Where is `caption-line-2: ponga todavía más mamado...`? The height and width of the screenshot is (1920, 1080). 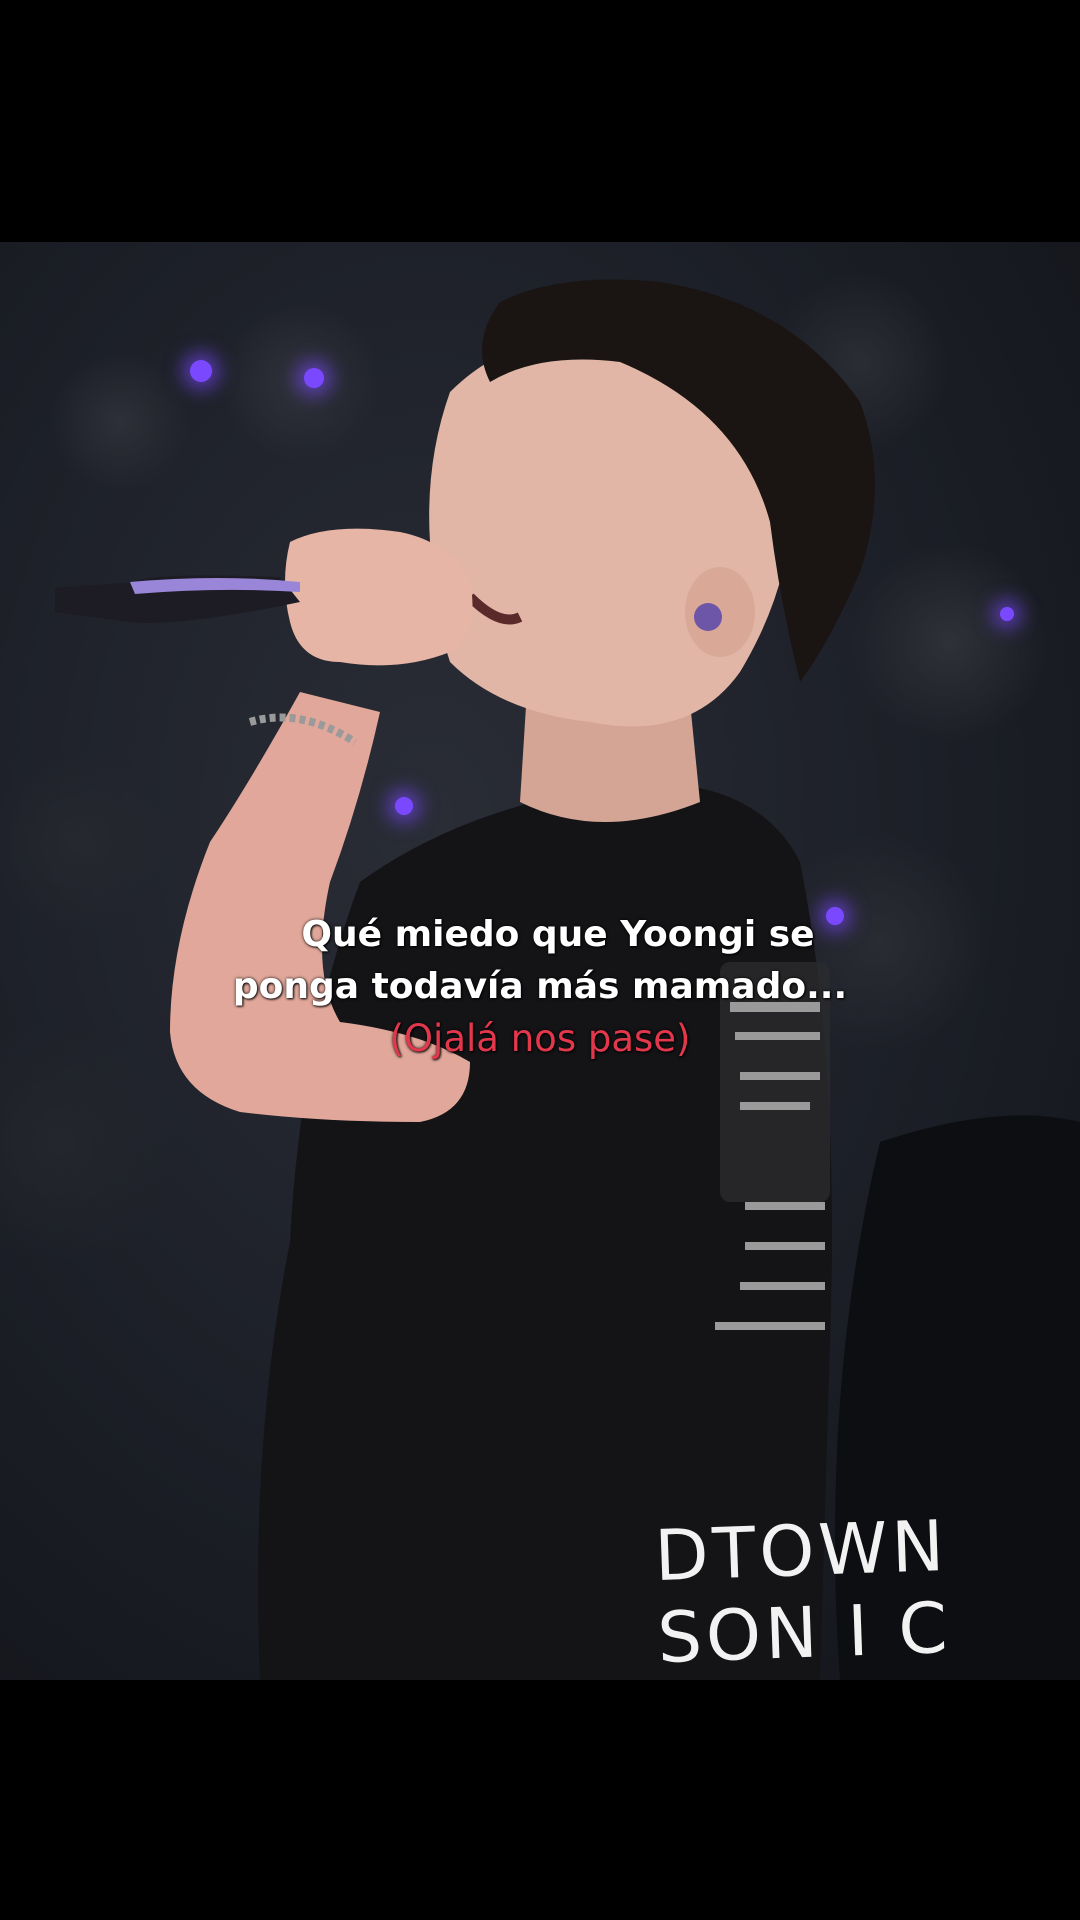
caption-line-2: ponga todavía más mamado... is located at coordinates (540, 986).